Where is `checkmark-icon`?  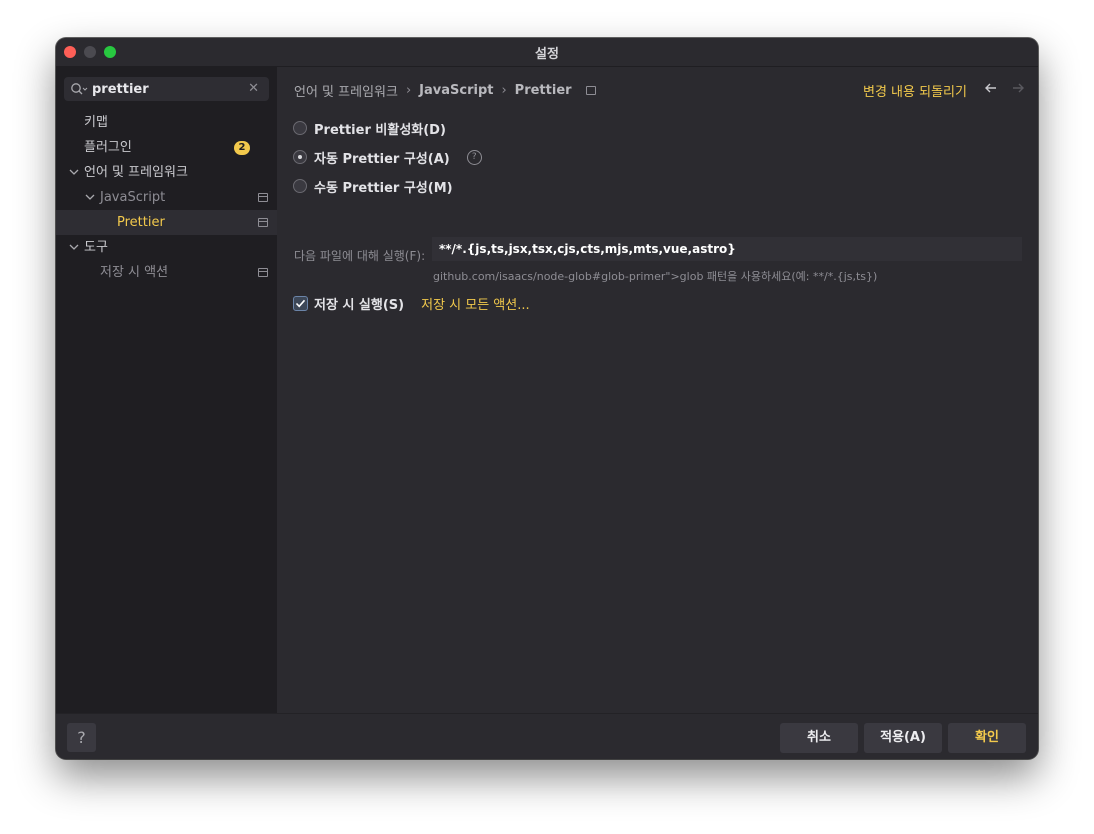
checkmark-icon is located at coordinates (300, 303).